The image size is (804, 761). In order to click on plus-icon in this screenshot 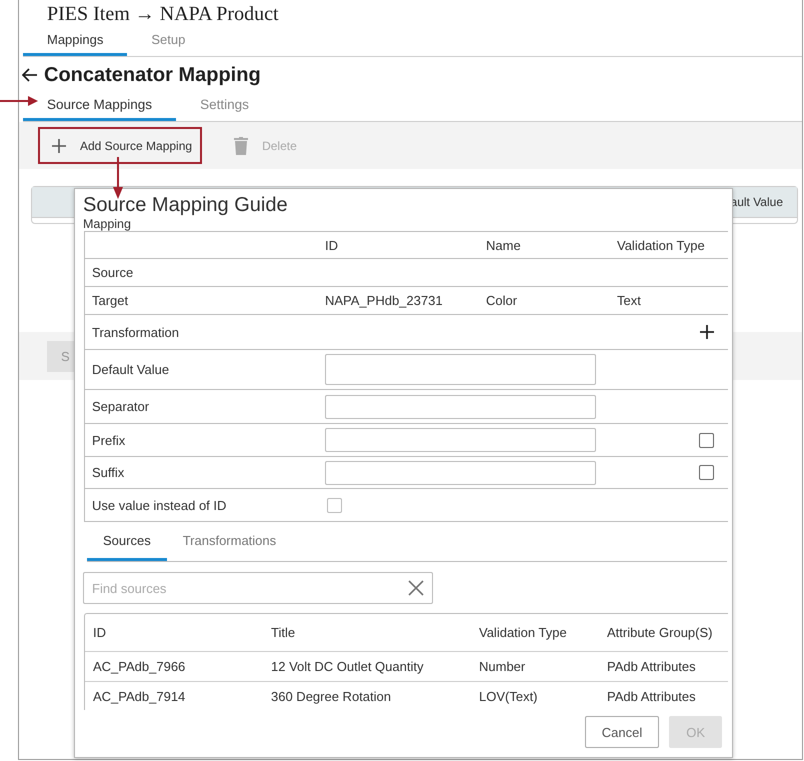, I will do `click(59, 145)`.